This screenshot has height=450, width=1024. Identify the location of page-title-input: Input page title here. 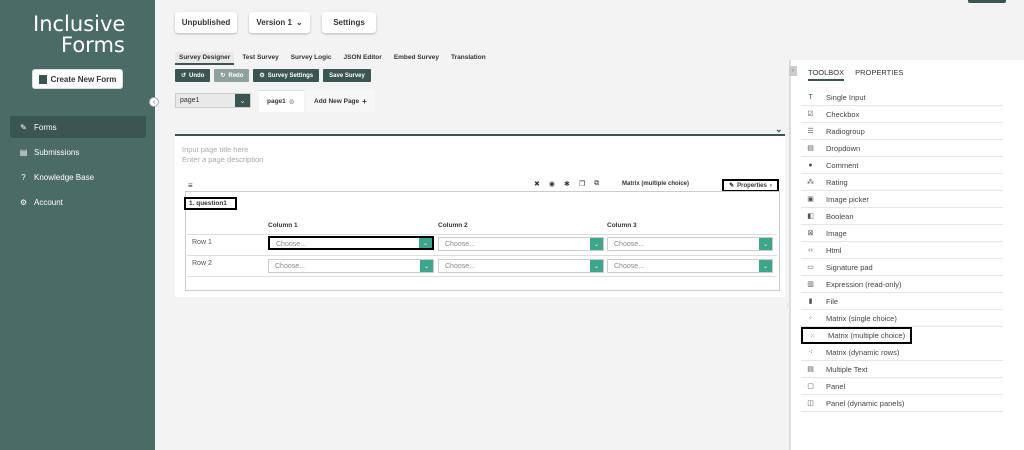
(215, 149).